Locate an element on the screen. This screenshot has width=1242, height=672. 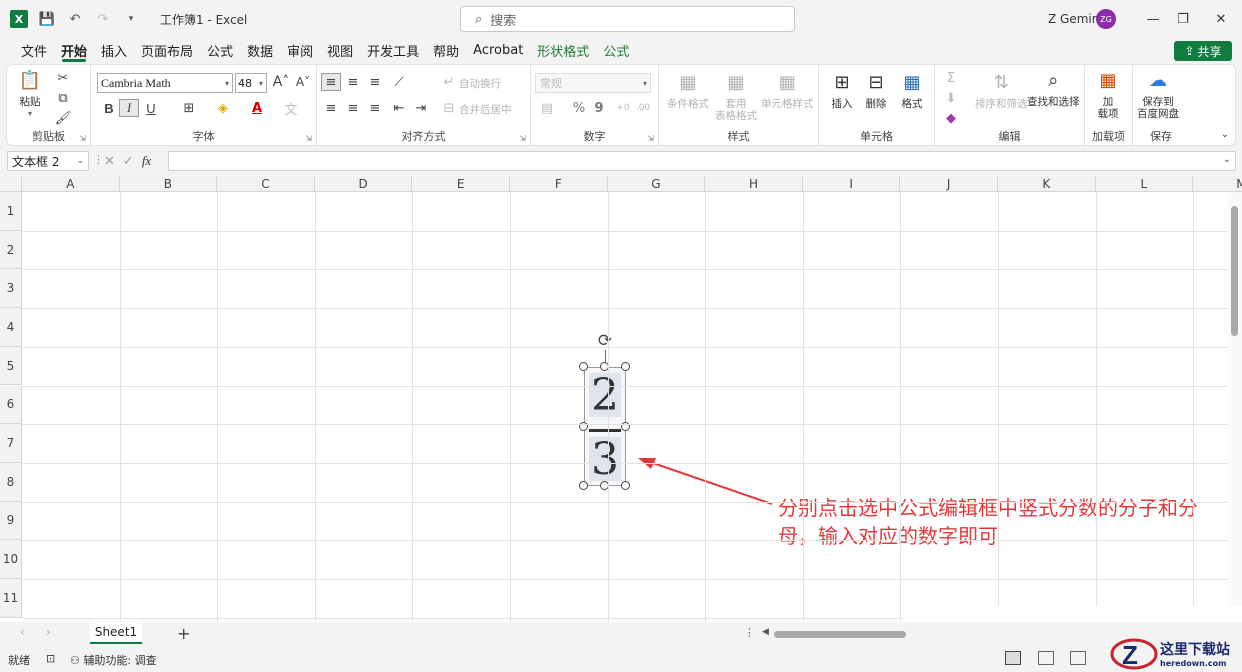
column-header: H is located at coordinates (754, 184).